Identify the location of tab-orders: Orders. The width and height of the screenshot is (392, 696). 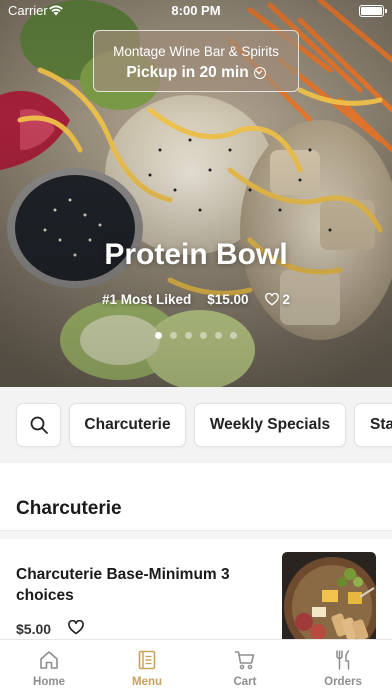
(343, 668).